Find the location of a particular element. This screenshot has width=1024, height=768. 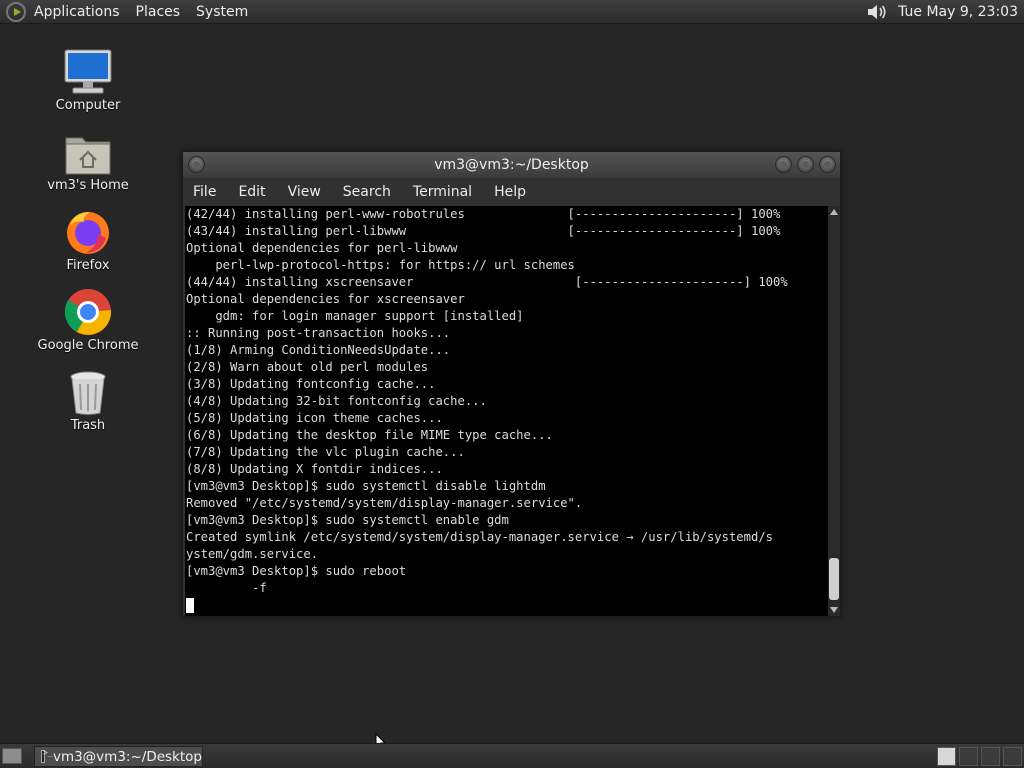

terminal-cursor is located at coordinates (190, 605).